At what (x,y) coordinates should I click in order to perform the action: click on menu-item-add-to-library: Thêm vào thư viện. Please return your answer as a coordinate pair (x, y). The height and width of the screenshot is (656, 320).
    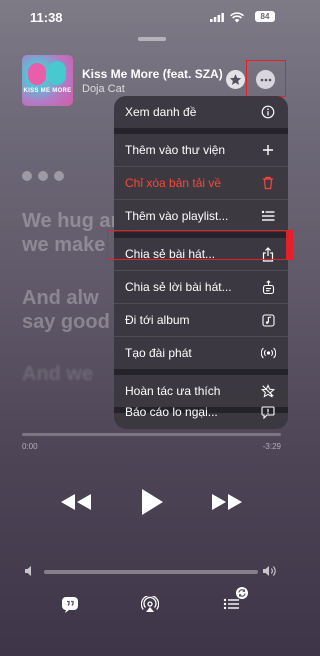
    Looking at the image, I should click on (201, 150).